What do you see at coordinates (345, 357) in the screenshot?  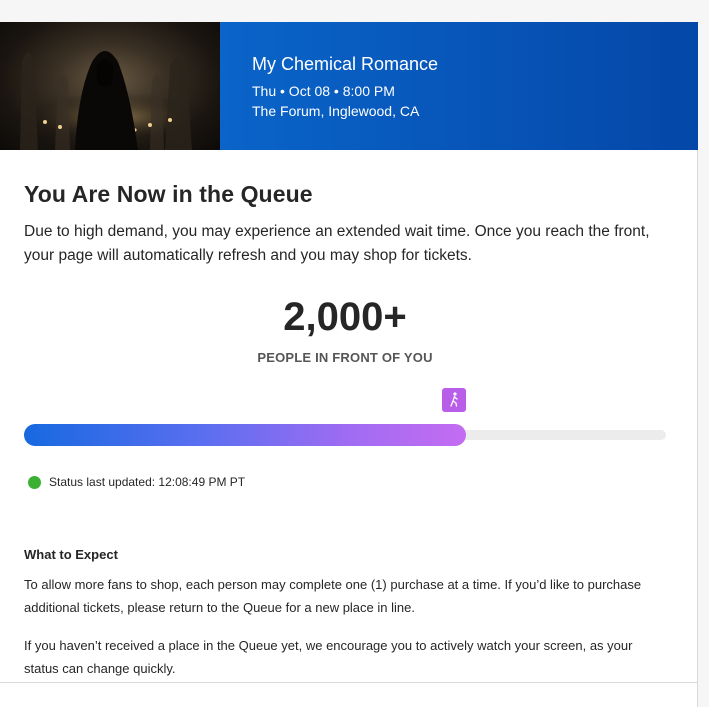 I see `queue-count-caption: PEOPLE IN FRONT OF YOU` at bounding box center [345, 357].